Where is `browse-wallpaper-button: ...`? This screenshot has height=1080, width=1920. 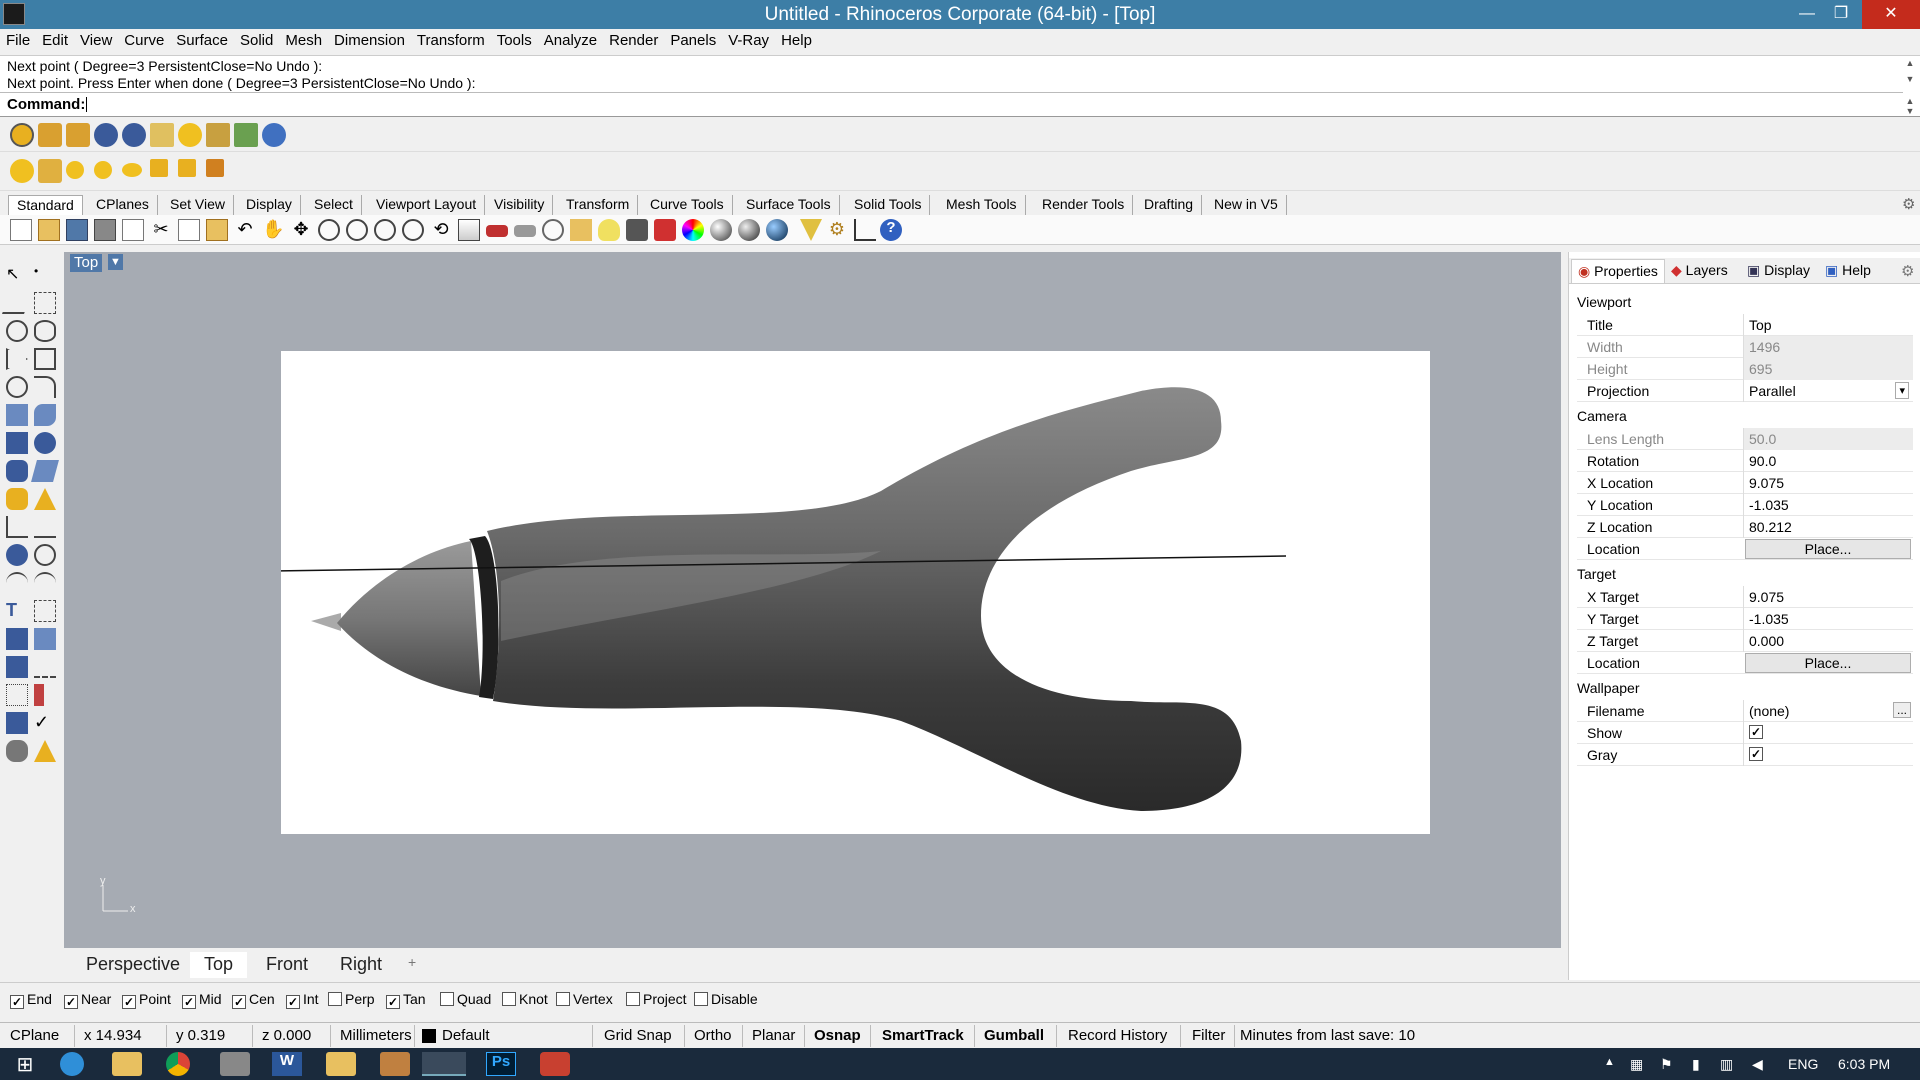 browse-wallpaper-button: ... is located at coordinates (1901, 710).